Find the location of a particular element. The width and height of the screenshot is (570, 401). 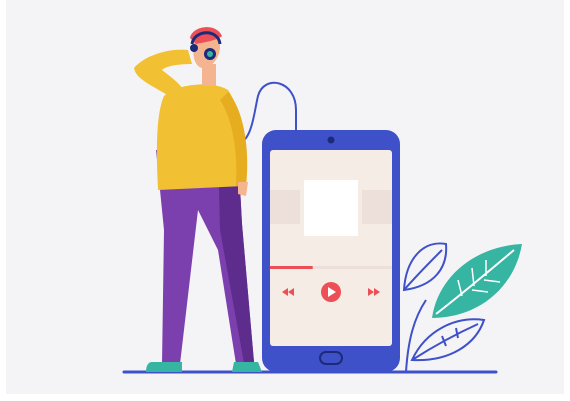

album-cover-left is located at coordinates (285, 207).